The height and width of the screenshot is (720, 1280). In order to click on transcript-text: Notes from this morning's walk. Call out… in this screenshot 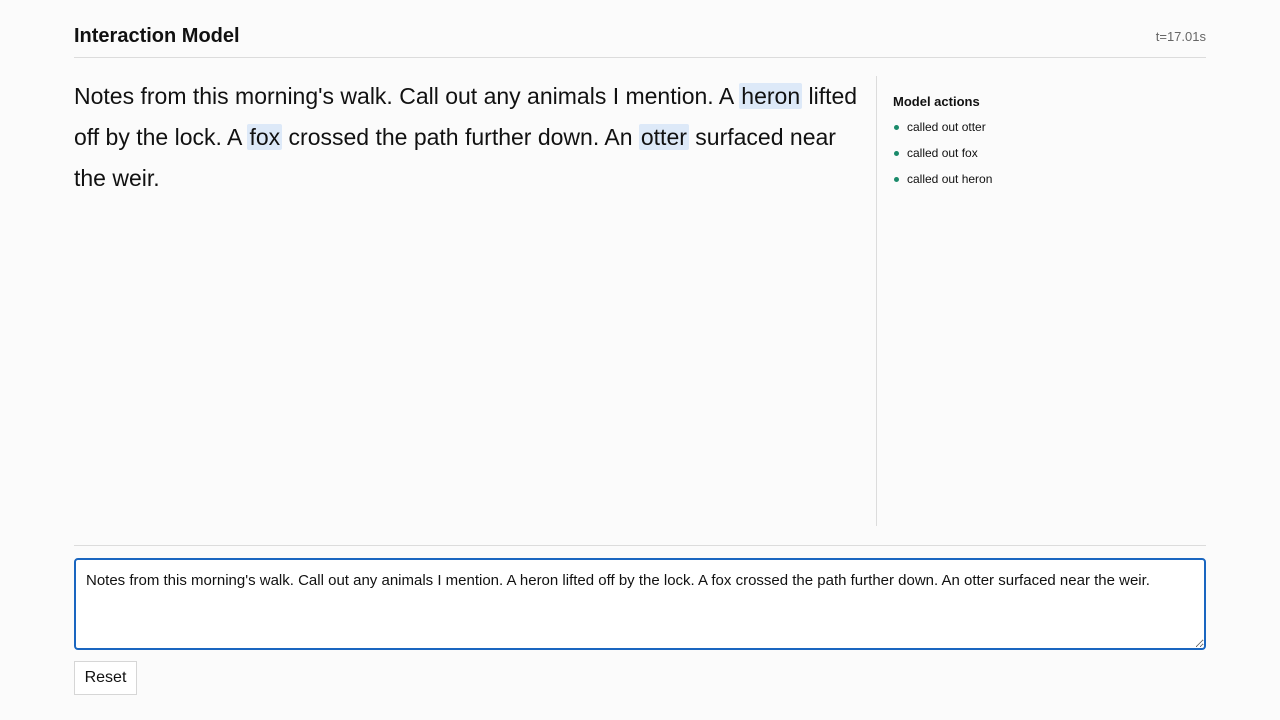, I will do `click(407, 96)`.